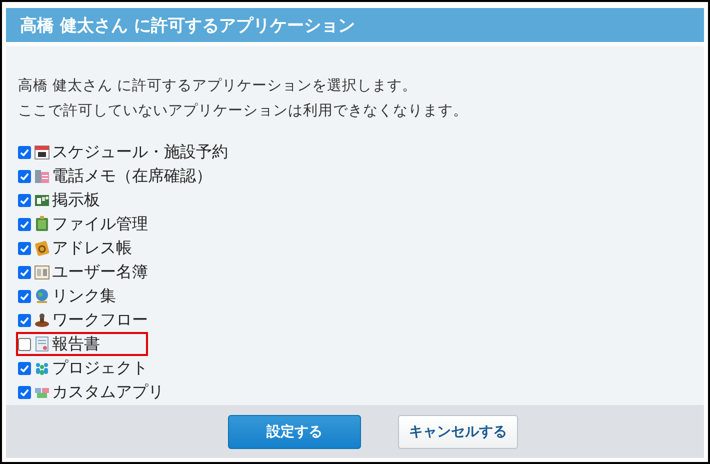 The height and width of the screenshot is (464, 710). What do you see at coordinates (42, 368) in the screenshot?
I see `people-icon` at bounding box center [42, 368].